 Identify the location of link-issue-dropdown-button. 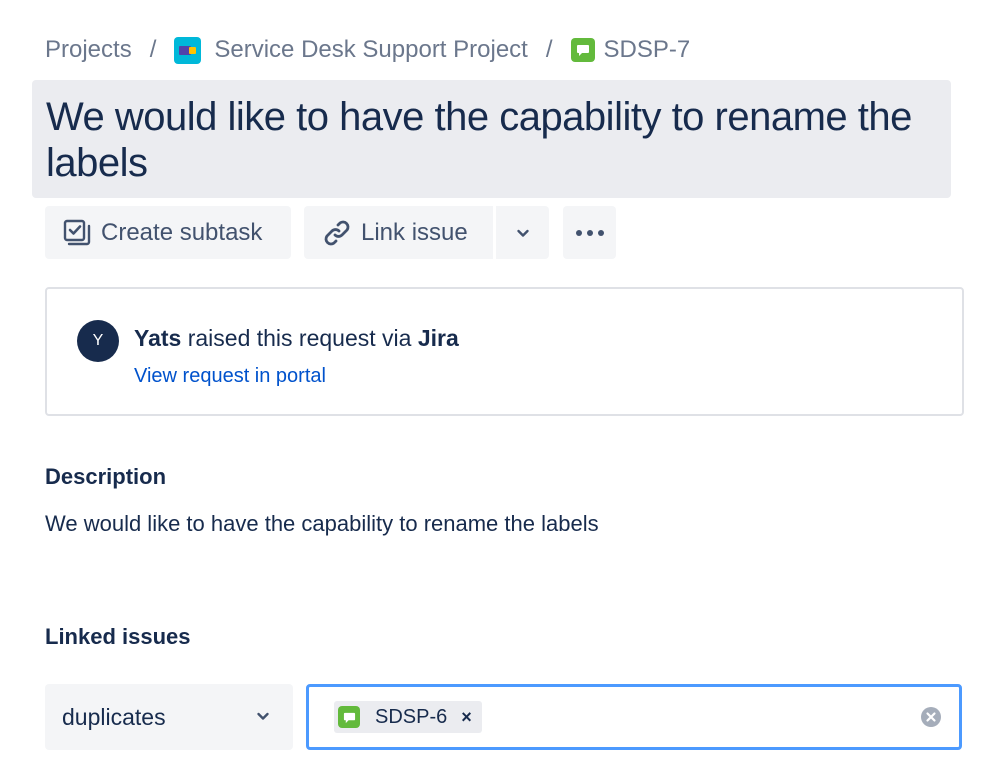
(522, 232).